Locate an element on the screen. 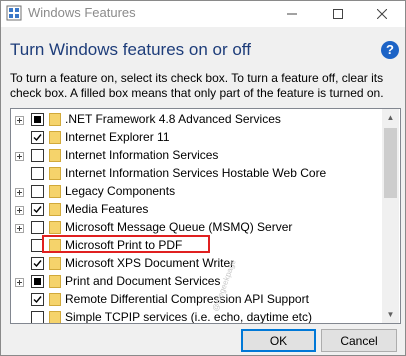 The image size is (406, 356). close-button is located at coordinates (382, 14).